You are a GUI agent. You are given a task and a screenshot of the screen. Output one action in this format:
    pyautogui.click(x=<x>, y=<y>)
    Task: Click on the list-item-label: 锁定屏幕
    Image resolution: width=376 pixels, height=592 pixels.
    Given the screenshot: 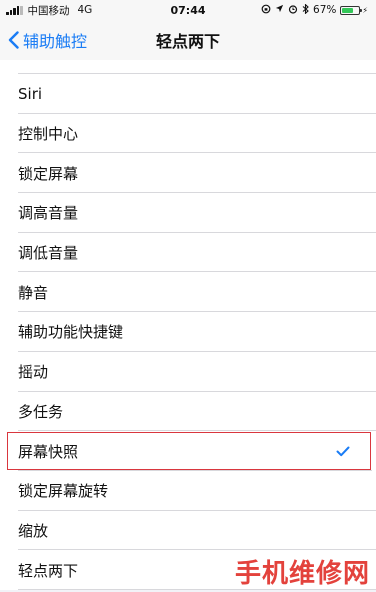 What is the action you would take?
    pyautogui.click(x=48, y=173)
    